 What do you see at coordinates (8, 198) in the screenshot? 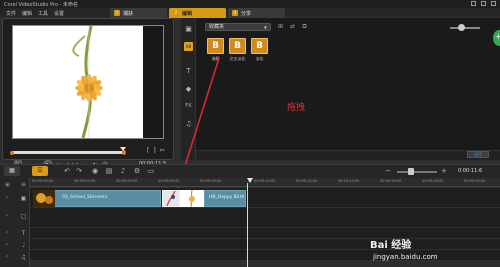
I see `video-track-toggle: ✓` at bounding box center [8, 198].